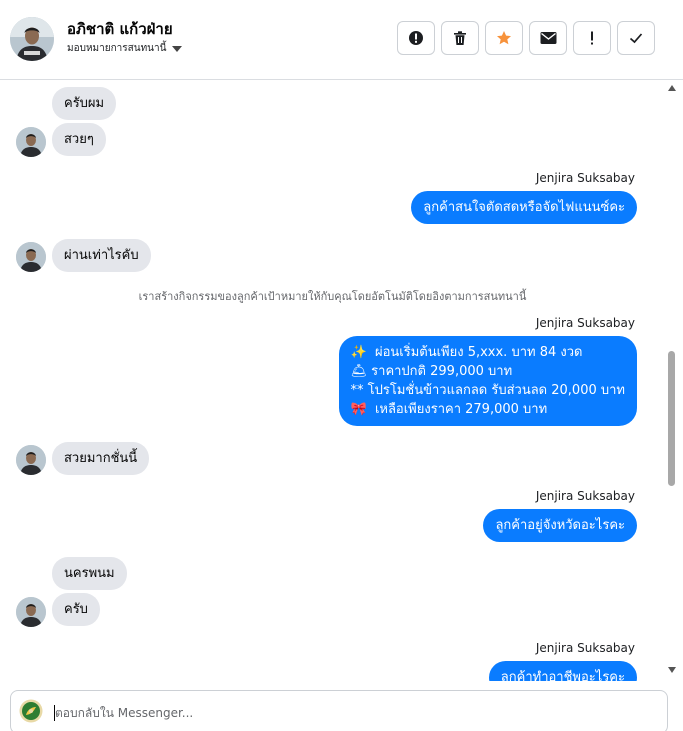 The width and height of the screenshot is (683, 731). I want to click on trash-icon, so click(460, 38).